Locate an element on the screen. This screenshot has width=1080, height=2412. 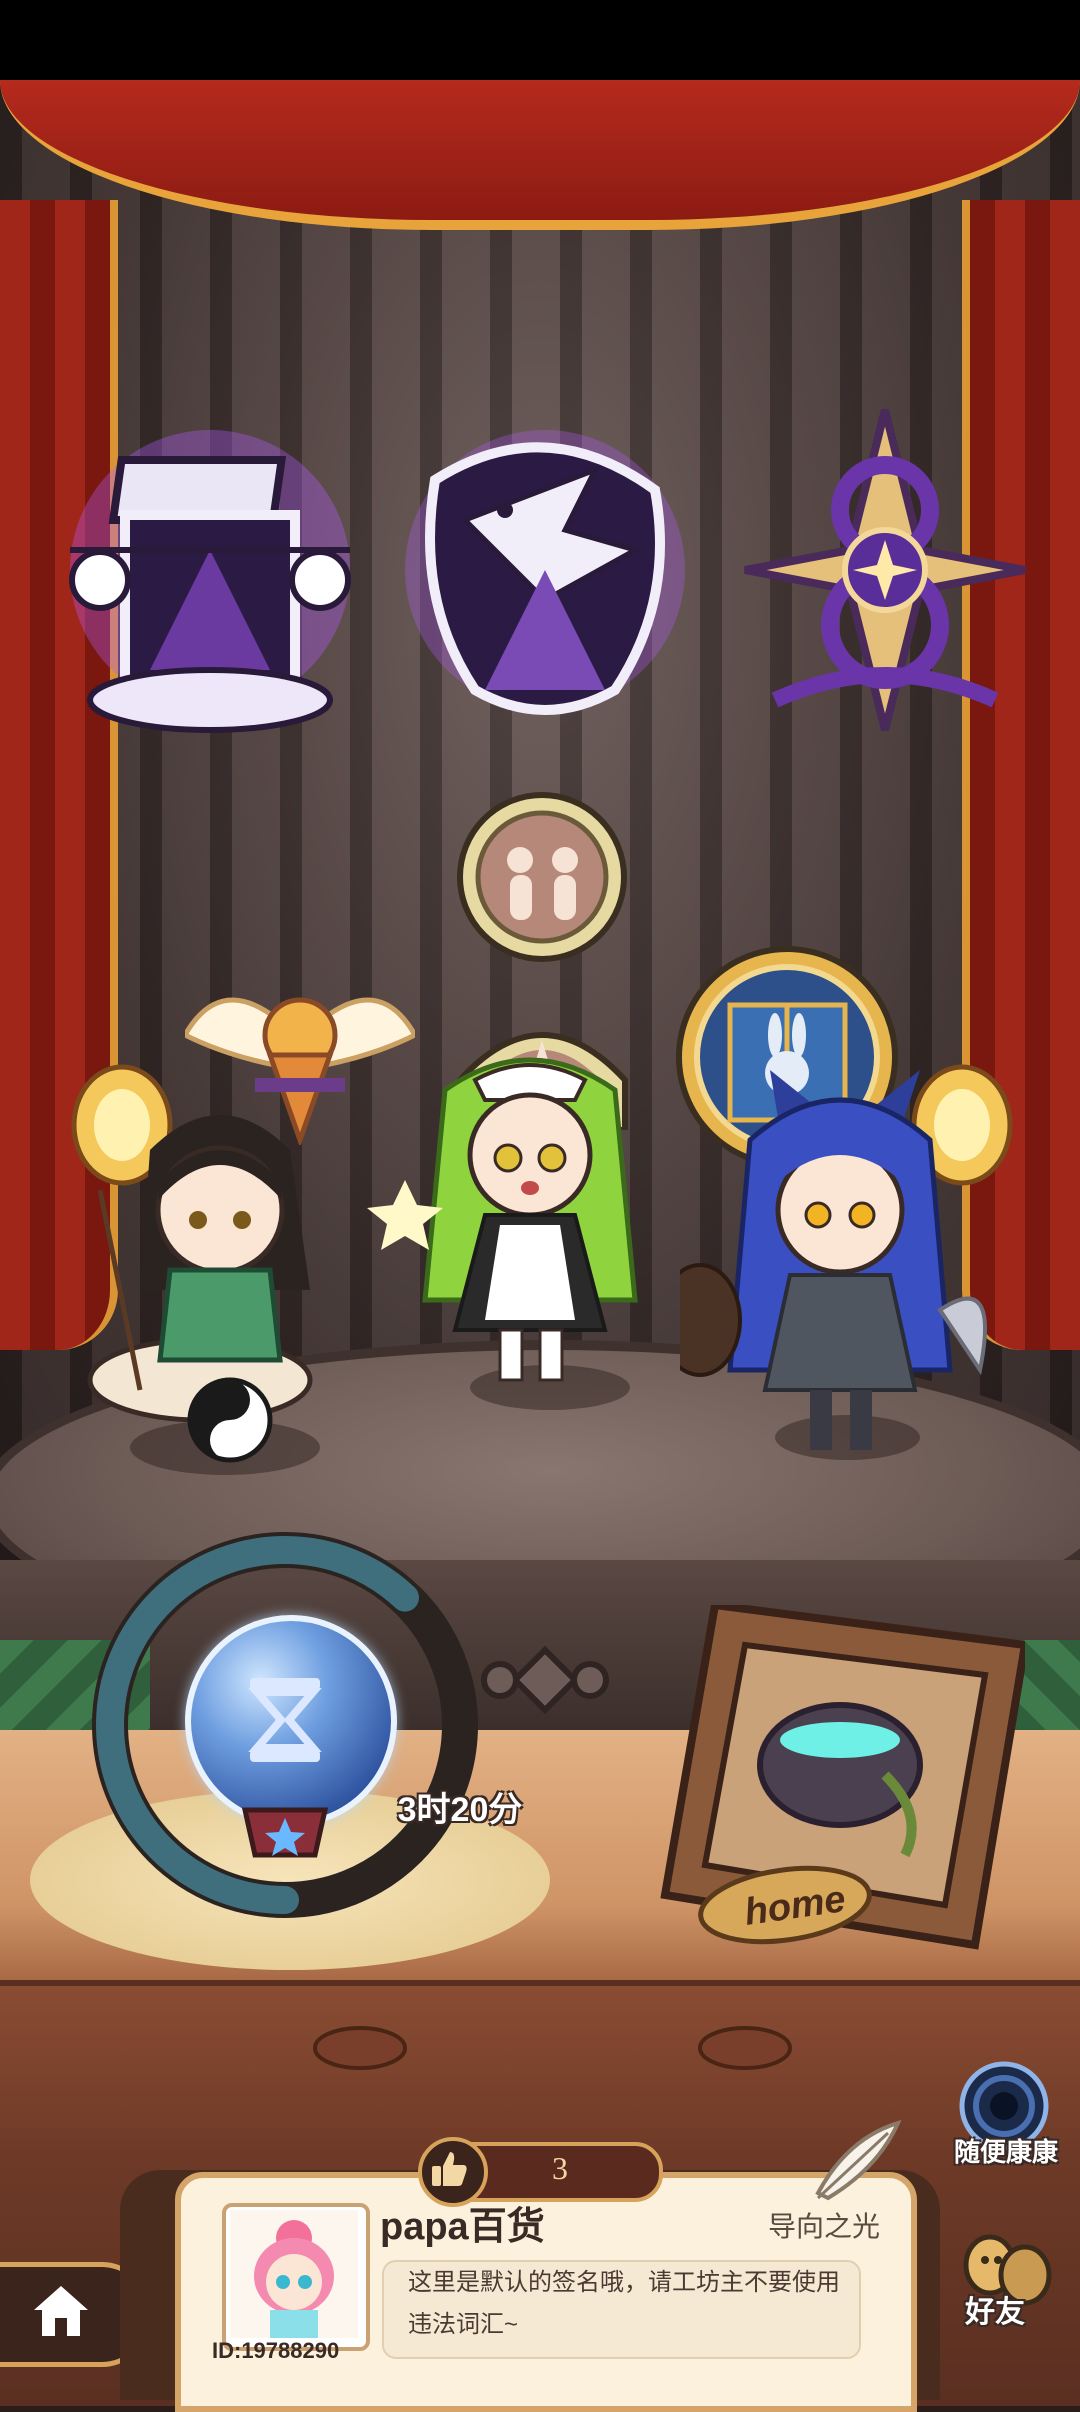
knot-ornament is located at coordinates (545, 1680).